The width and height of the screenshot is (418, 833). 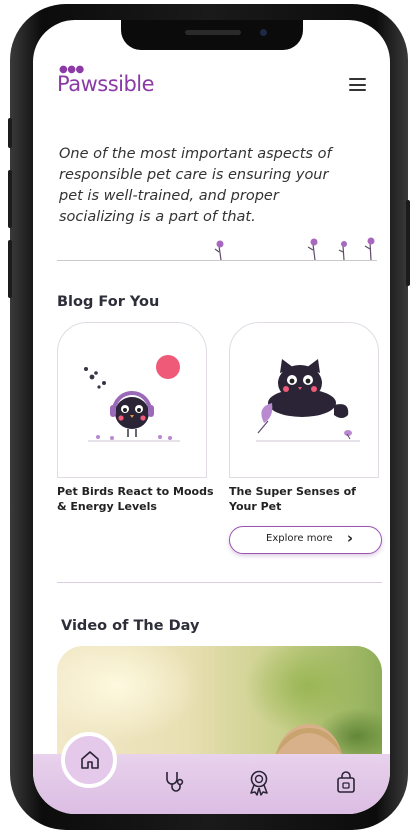 What do you see at coordinates (106, 84) in the screenshot?
I see `app-logo-text: Pawssible` at bounding box center [106, 84].